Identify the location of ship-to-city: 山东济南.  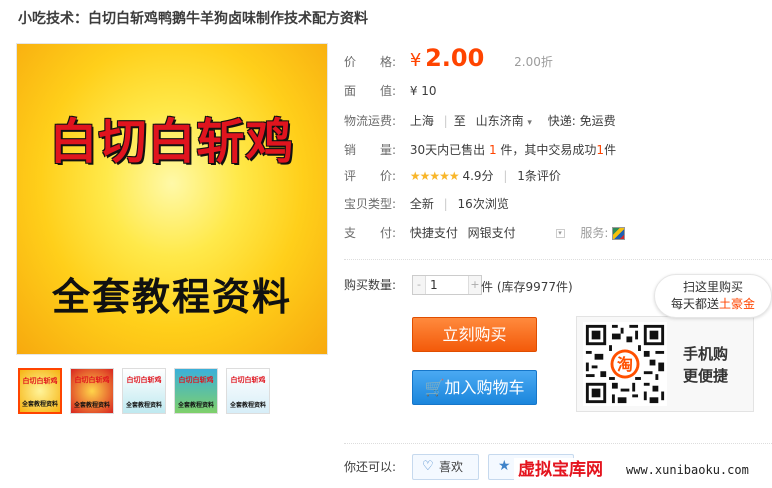
(499, 121).